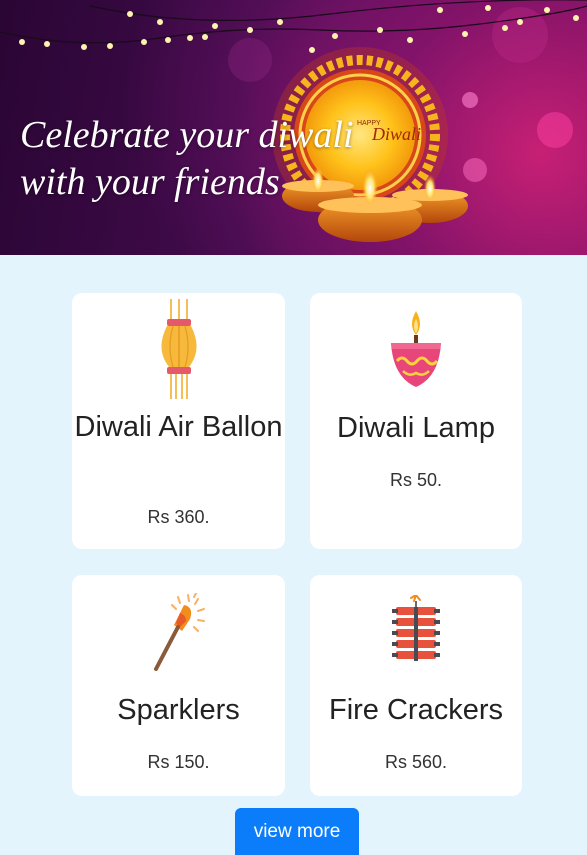 Image resolution: width=587 pixels, height=855 pixels. What do you see at coordinates (416, 762) in the screenshot?
I see `product-price: Rs 560.` at bounding box center [416, 762].